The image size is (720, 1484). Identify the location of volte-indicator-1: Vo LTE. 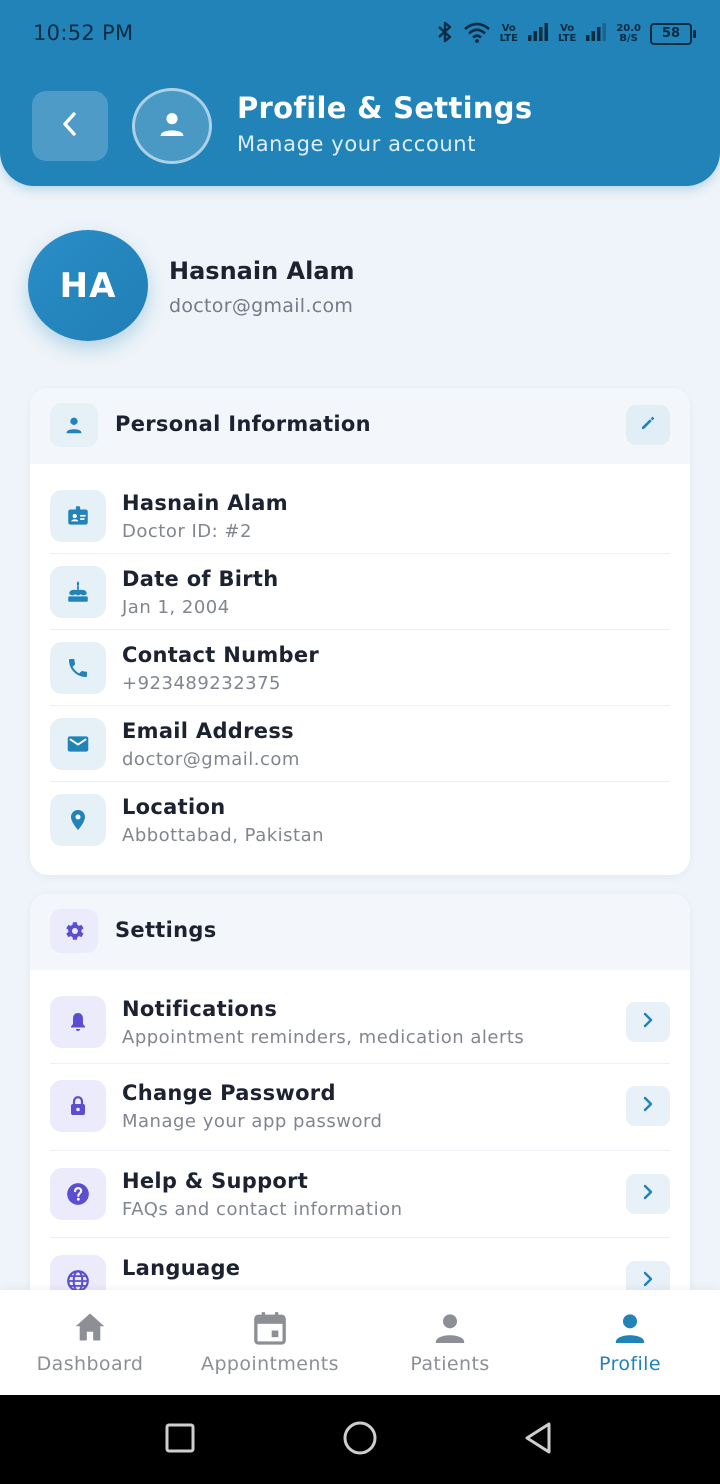
(508, 33).